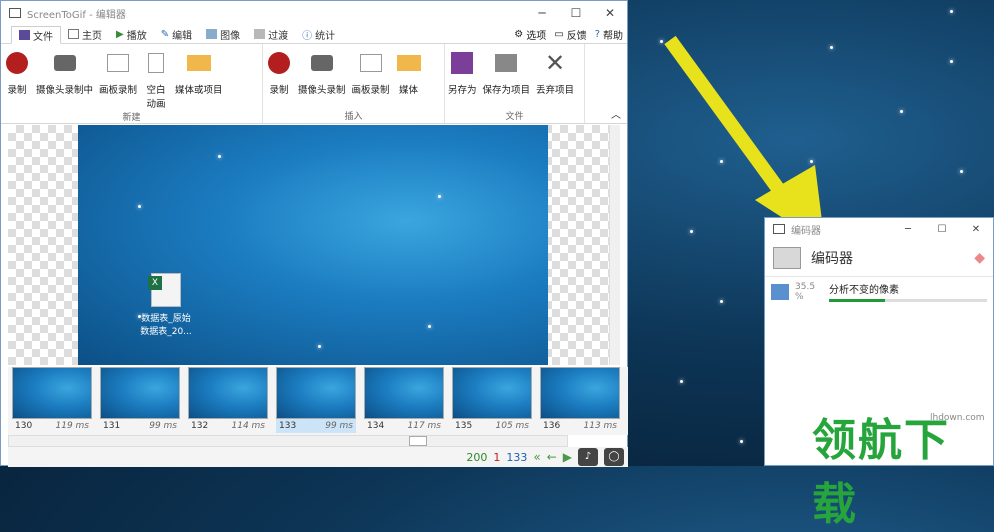 This screenshot has width=994, height=532. I want to click on group-label-new: 新建, so click(131, 118).